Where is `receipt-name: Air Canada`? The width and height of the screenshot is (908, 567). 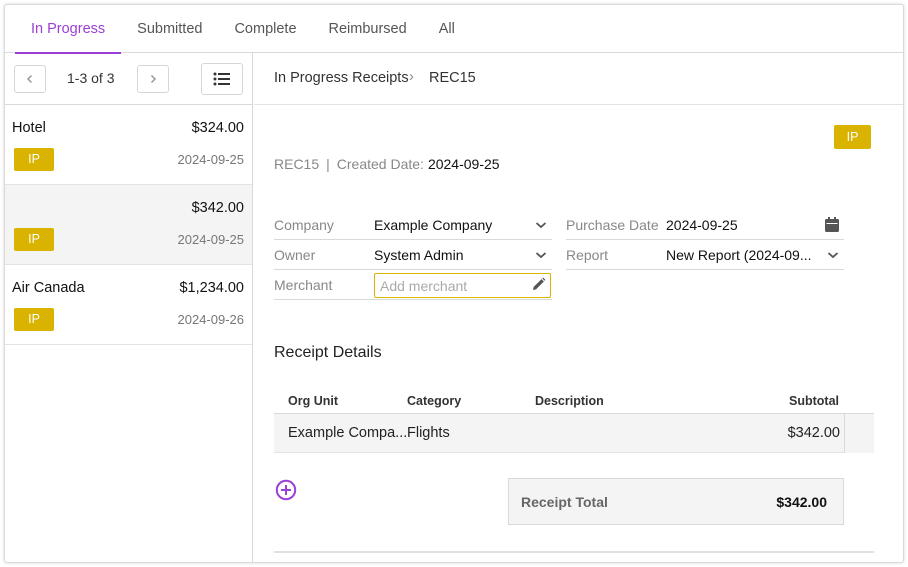 receipt-name: Air Canada is located at coordinates (48, 288).